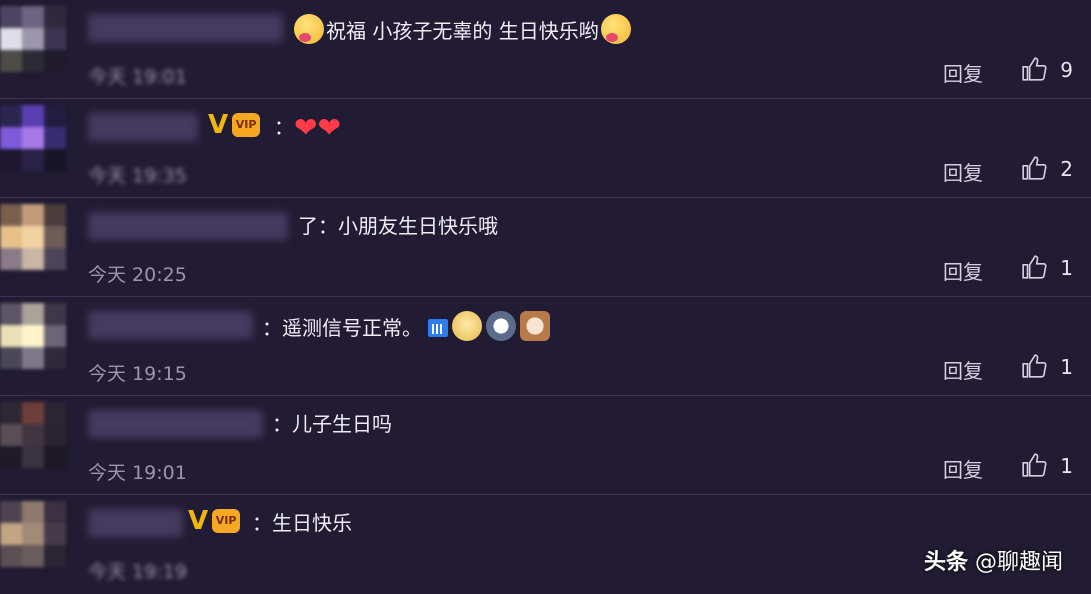 The height and width of the screenshot is (594, 1091). What do you see at coordinates (535, 326) in the screenshot?
I see `cat-emoji-icon` at bounding box center [535, 326].